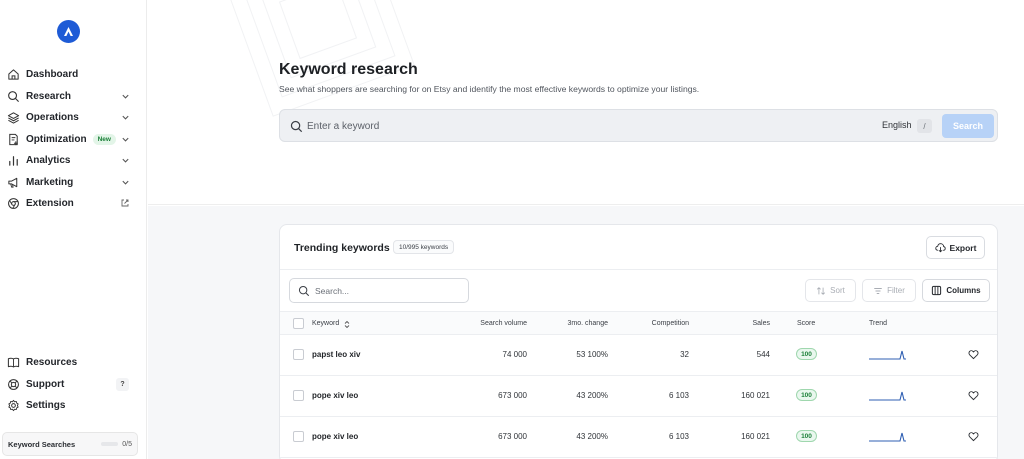 The image size is (1024, 459). What do you see at coordinates (897, 125) in the screenshot?
I see `language-selector: English` at bounding box center [897, 125].